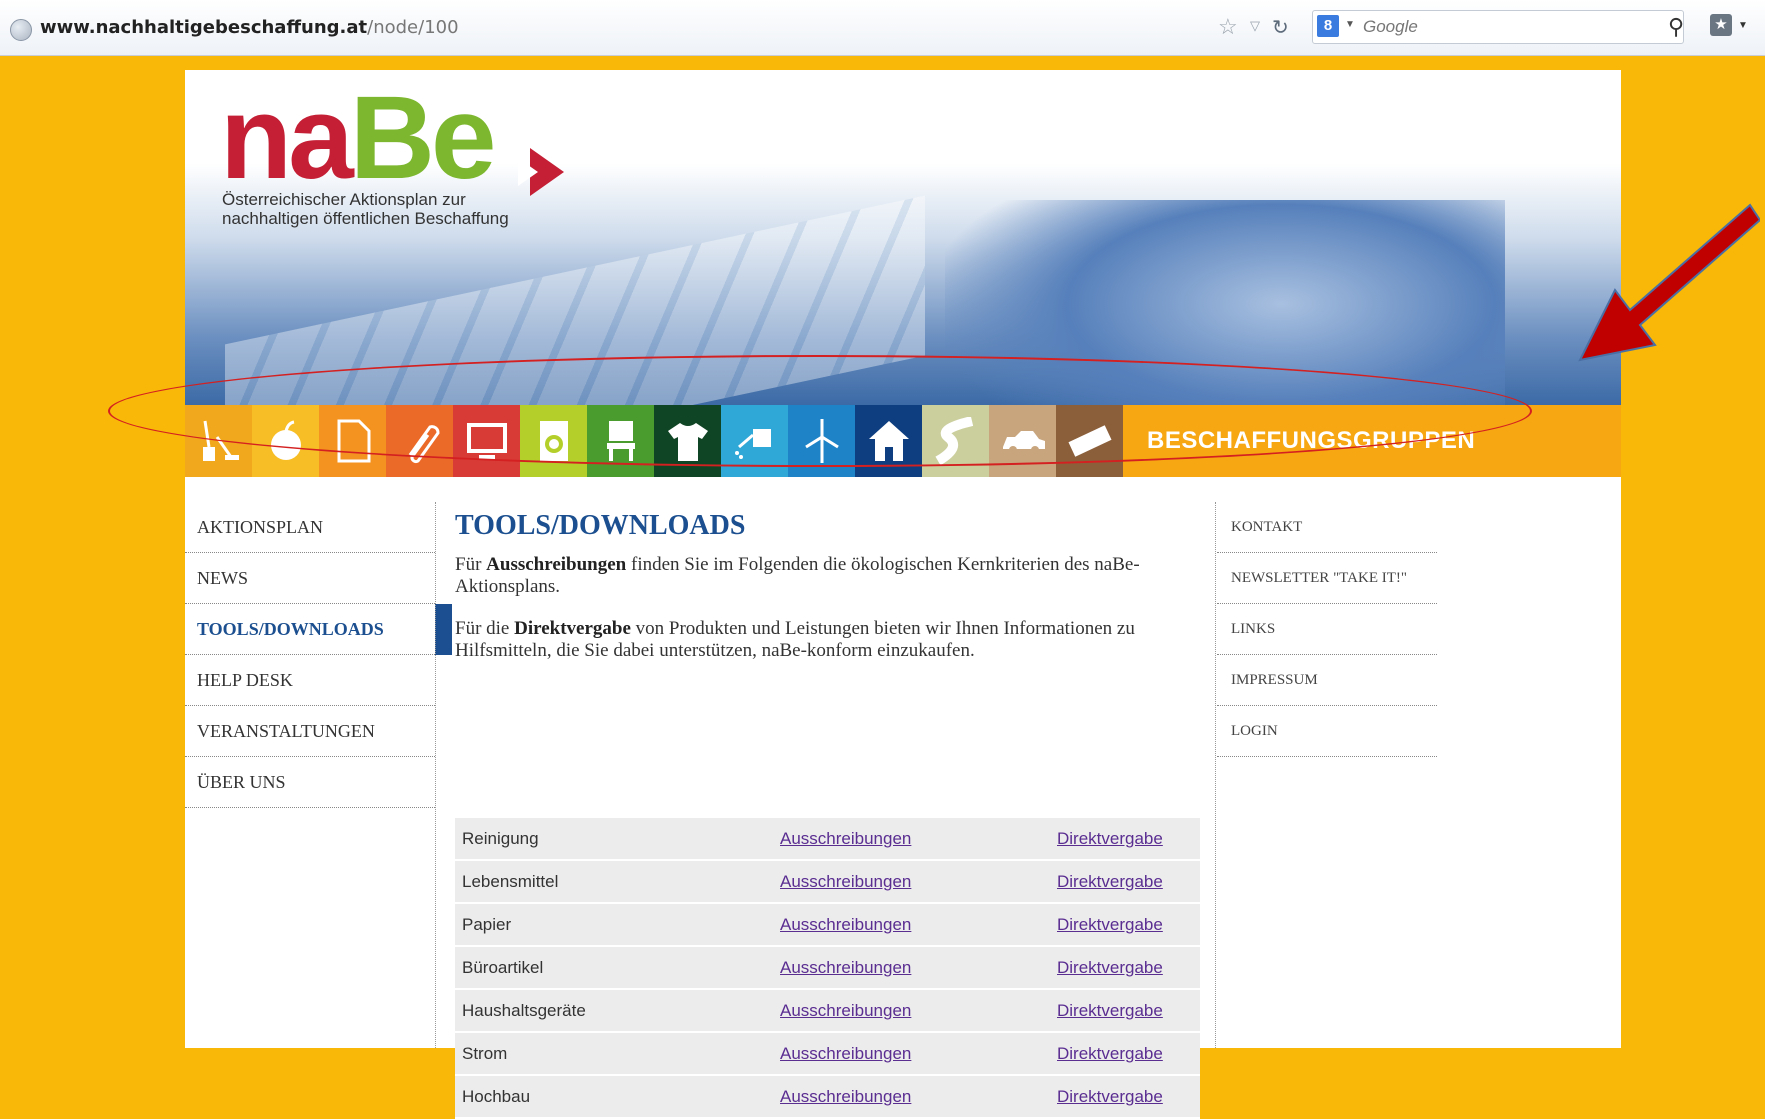  What do you see at coordinates (310, 578) in the screenshot?
I see `nav-item-news: NEWS` at bounding box center [310, 578].